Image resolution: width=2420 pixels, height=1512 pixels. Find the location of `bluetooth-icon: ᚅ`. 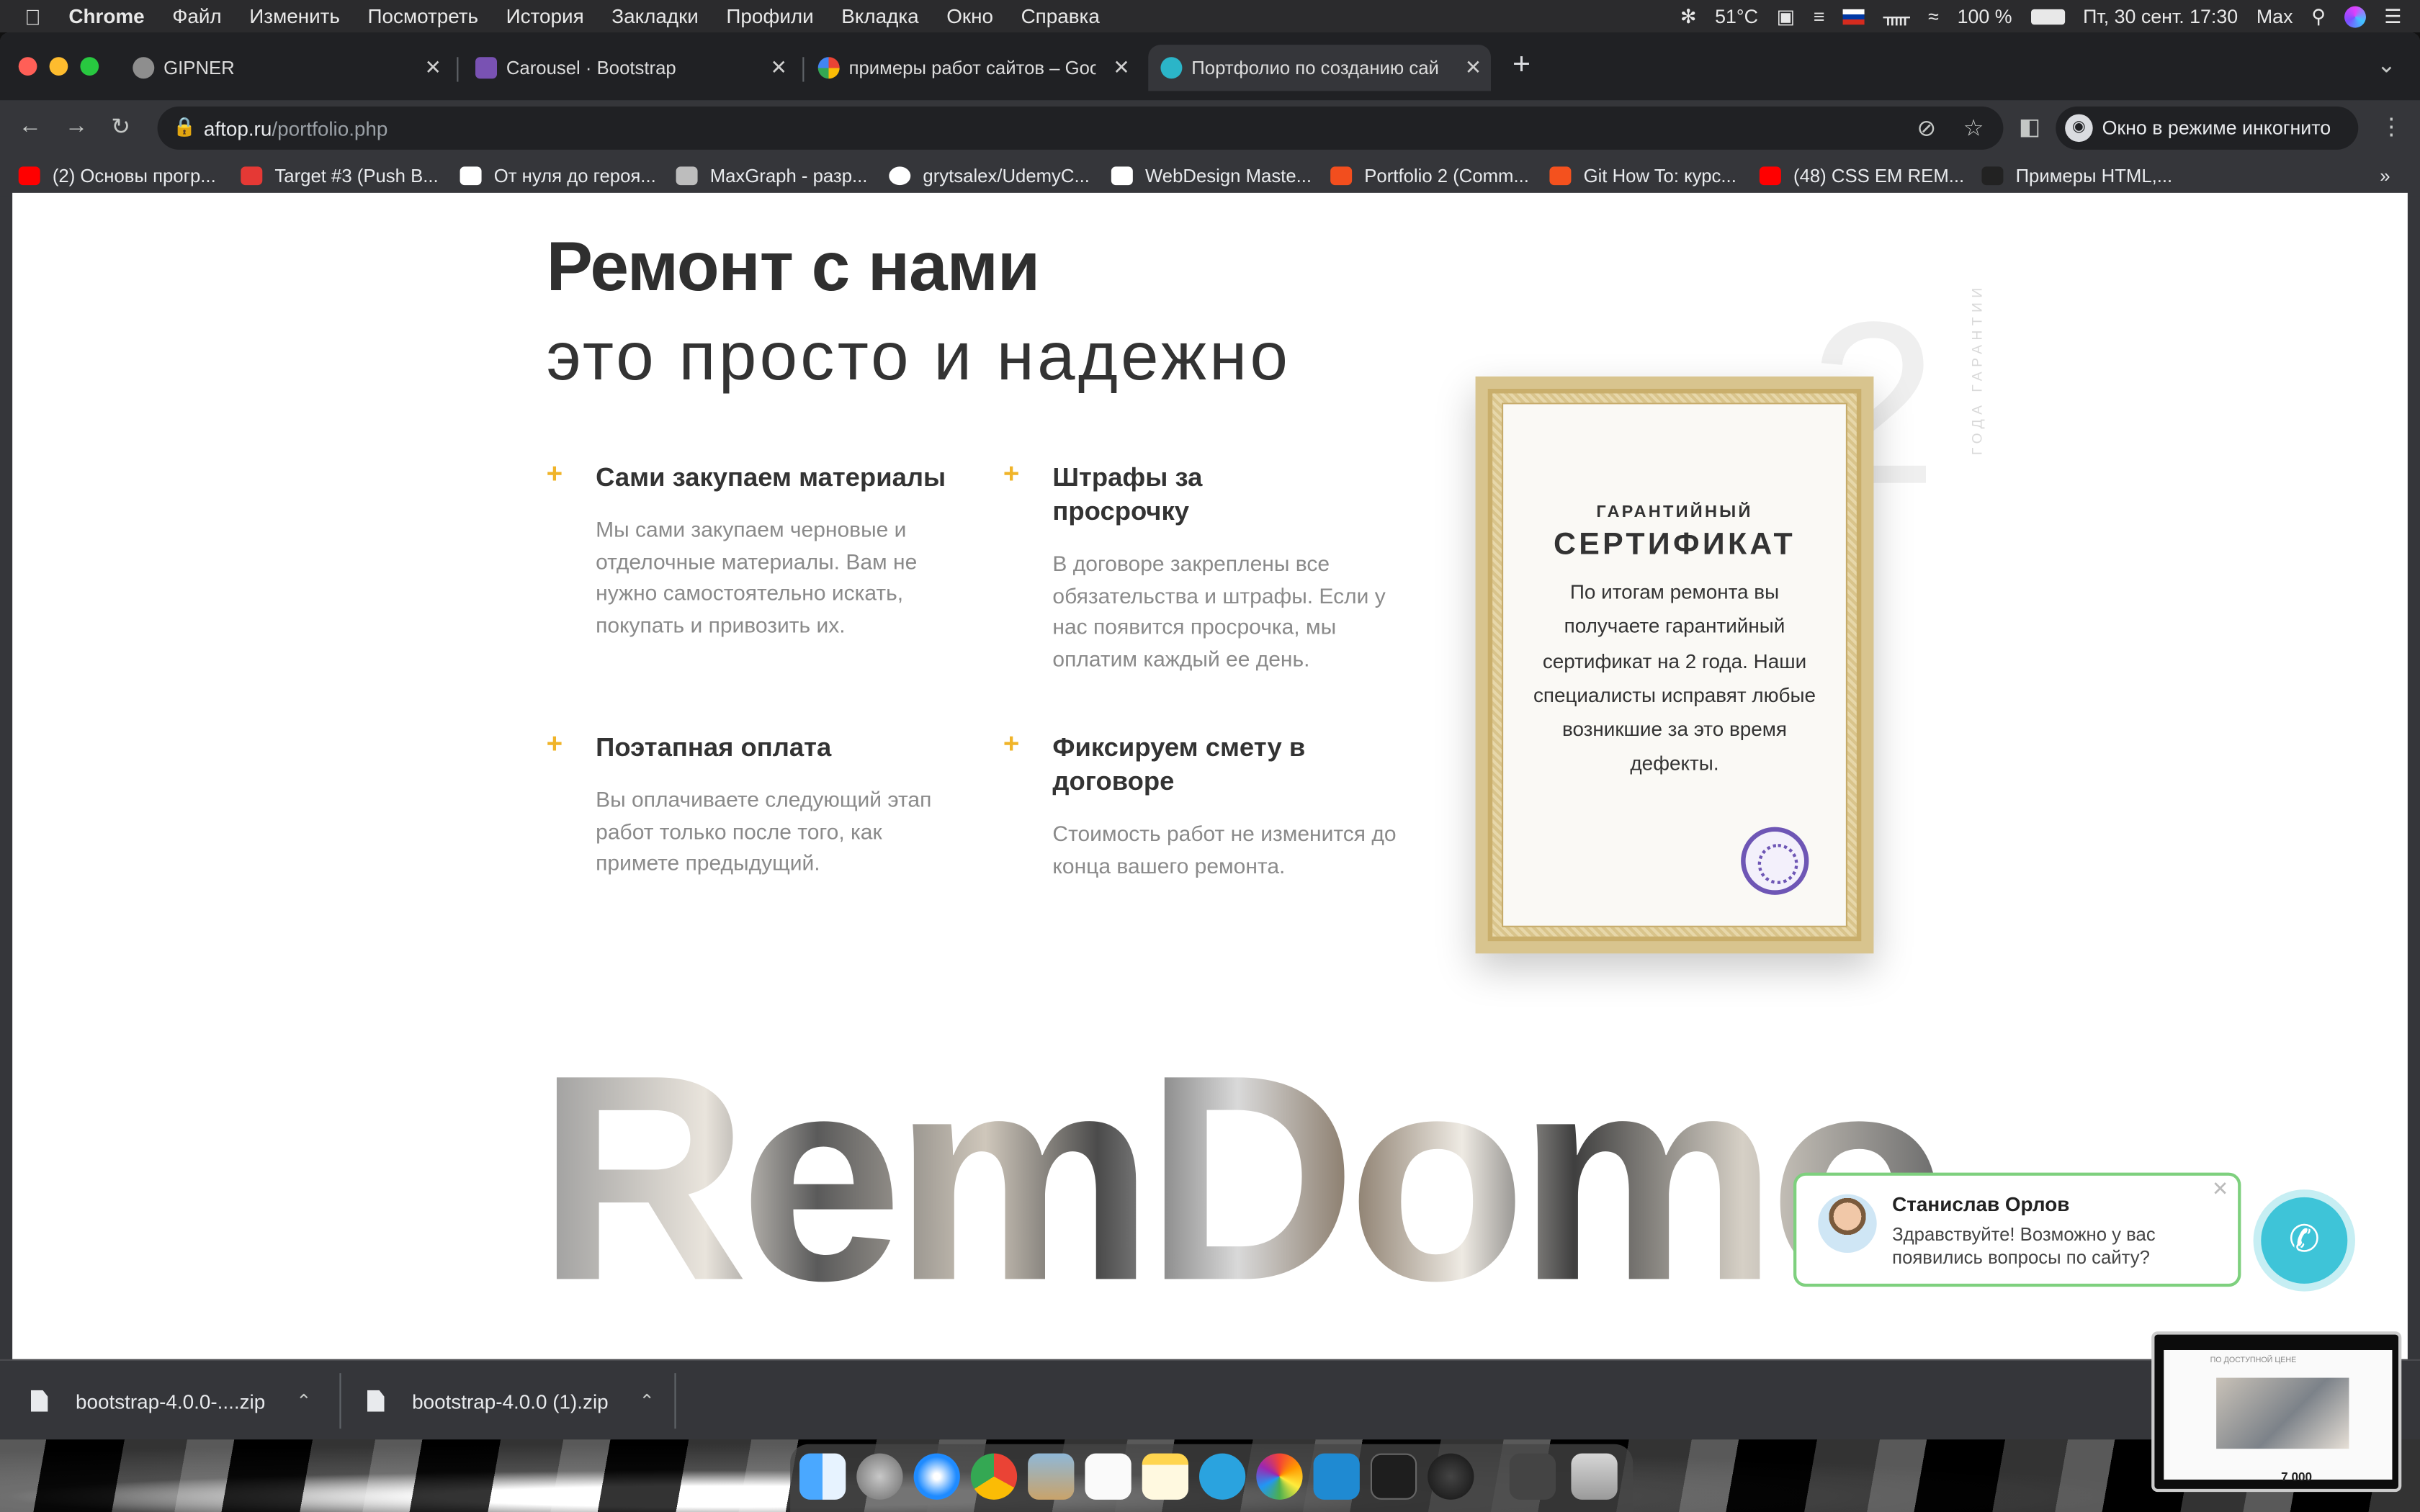

bluetooth-icon: ᚅ is located at coordinates (1897, 16).